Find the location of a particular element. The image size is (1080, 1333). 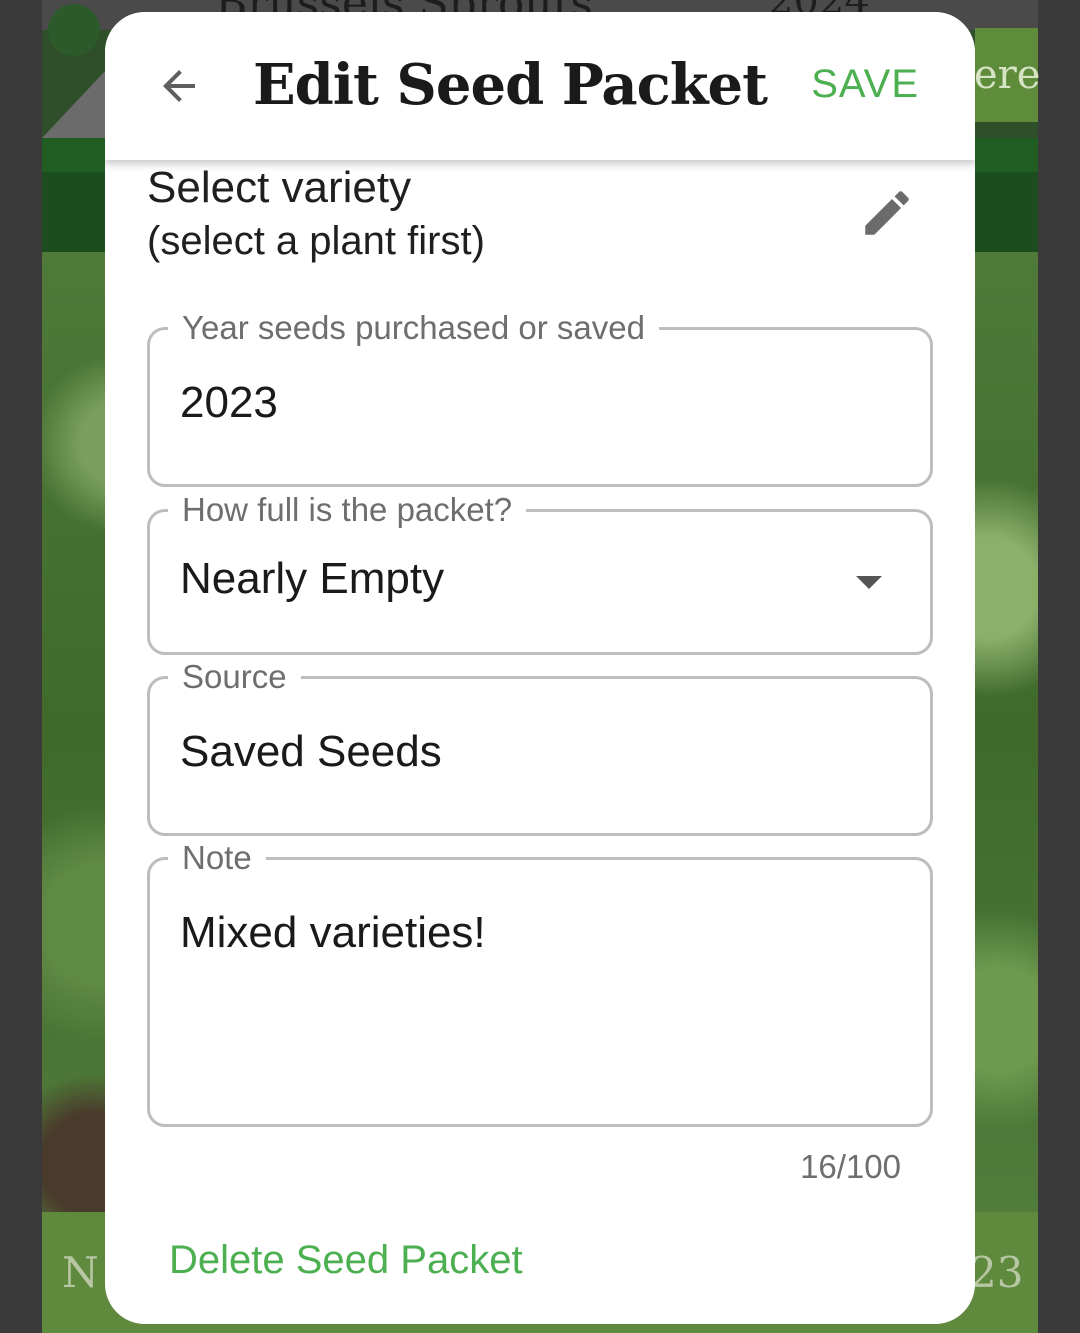

dialog-title: Edit Seed Packet is located at coordinates (510, 85).